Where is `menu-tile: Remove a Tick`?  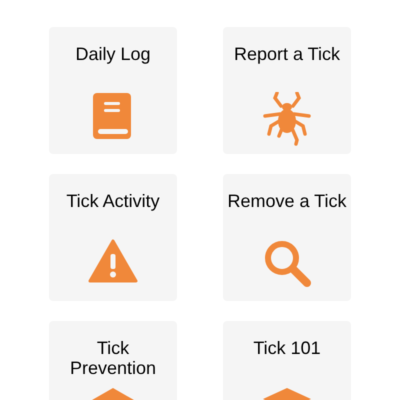
menu-tile: Remove a Tick is located at coordinates (287, 237).